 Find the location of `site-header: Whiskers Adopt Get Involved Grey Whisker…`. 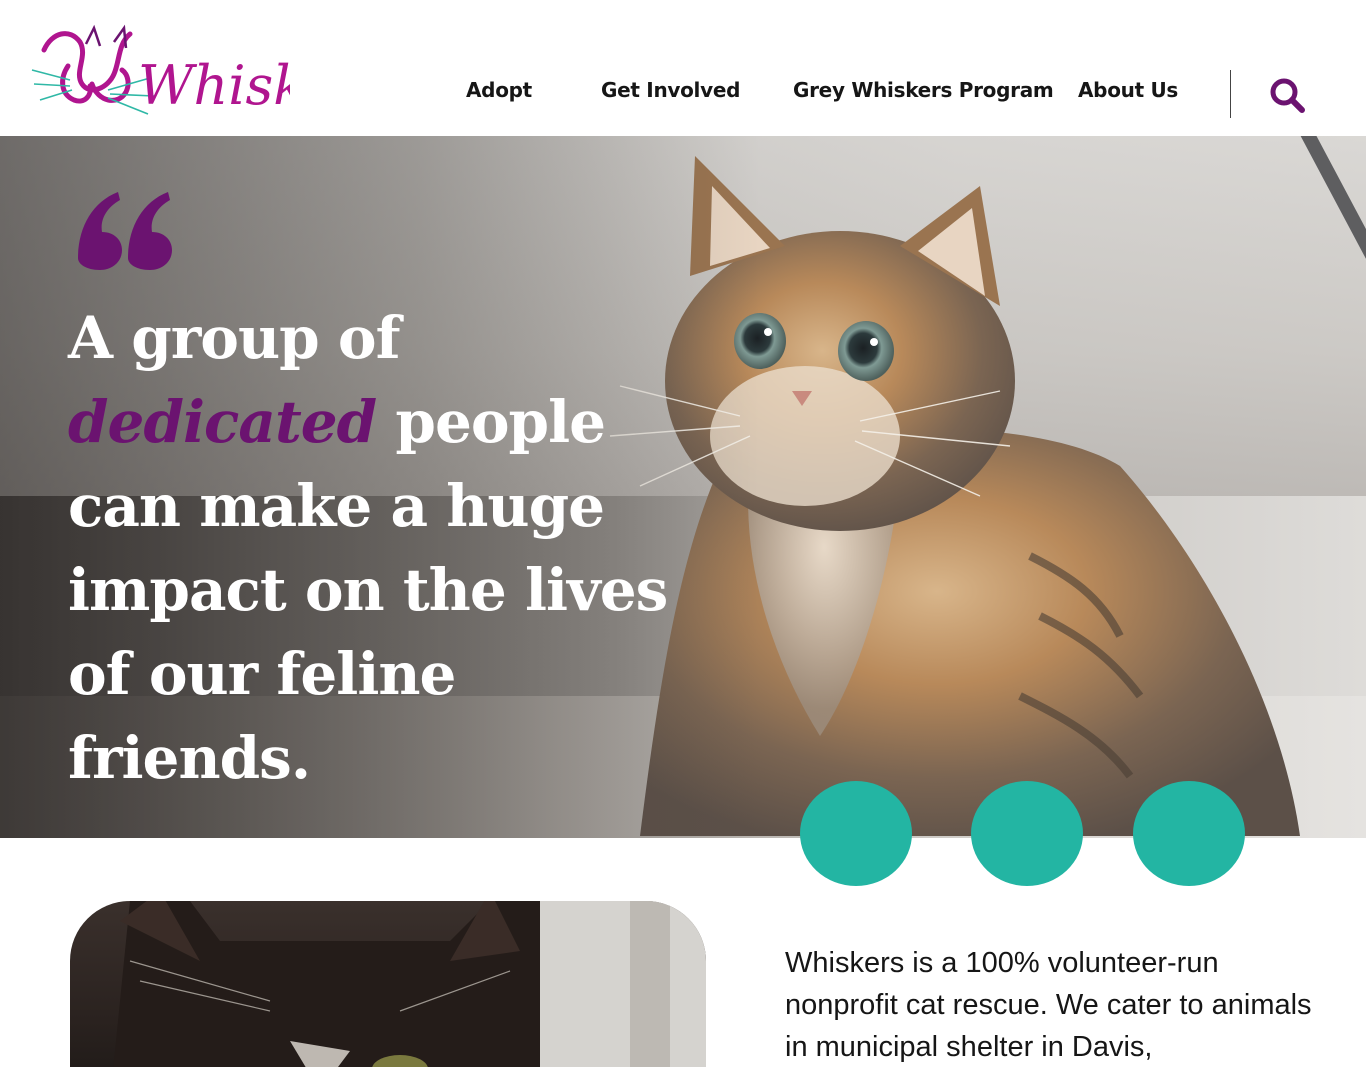

site-header: Whiskers Adopt Get Involved Grey Whisker… is located at coordinates (683, 68).